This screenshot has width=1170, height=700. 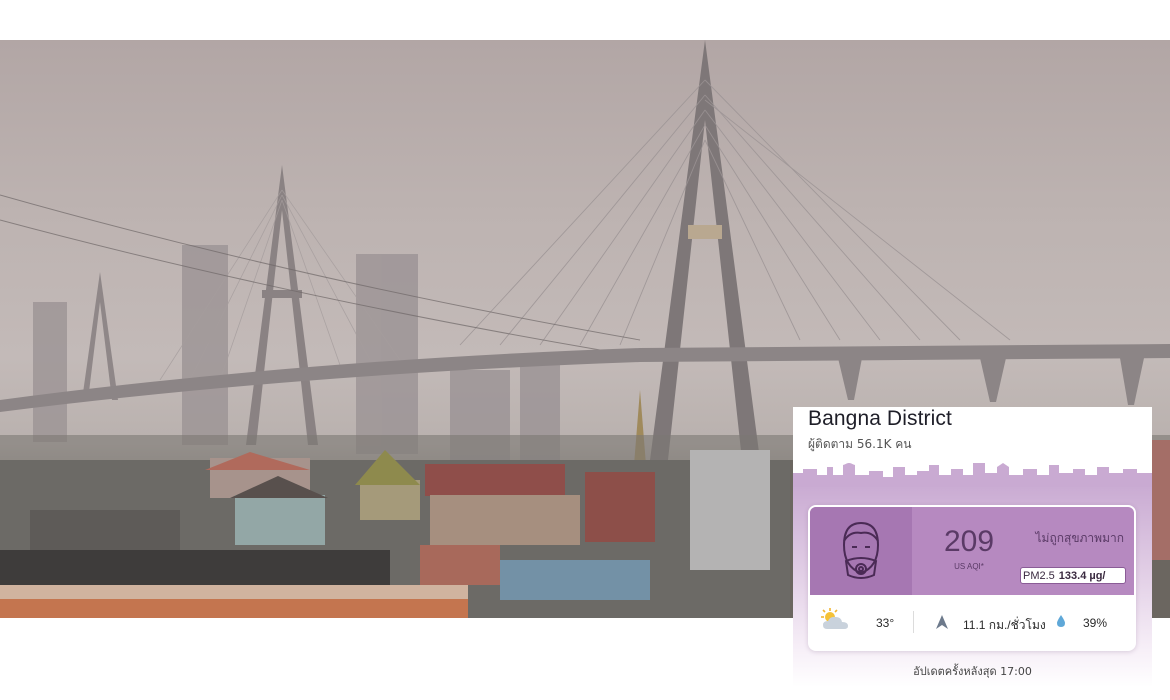 What do you see at coordinates (885, 623) in the screenshot?
I see `temperature-value: 33°` at bounding box center [885, 623].